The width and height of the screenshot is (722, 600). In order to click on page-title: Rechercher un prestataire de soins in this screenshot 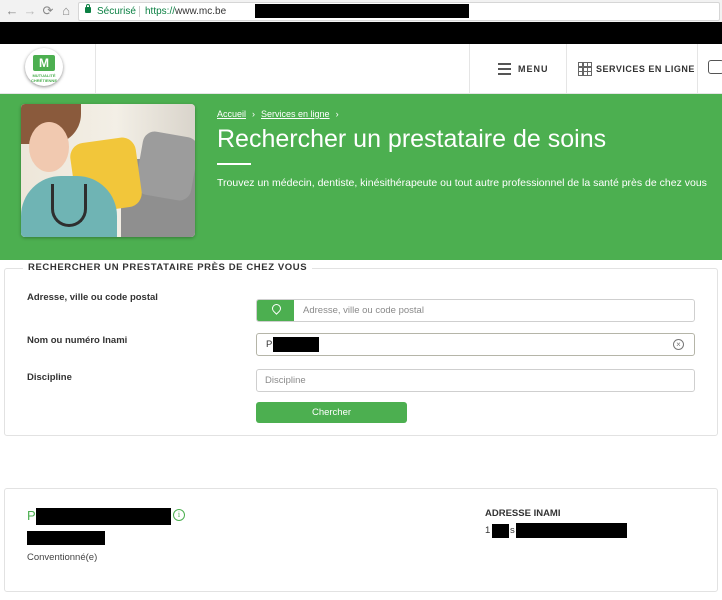, I will do `click(412, 139)`.